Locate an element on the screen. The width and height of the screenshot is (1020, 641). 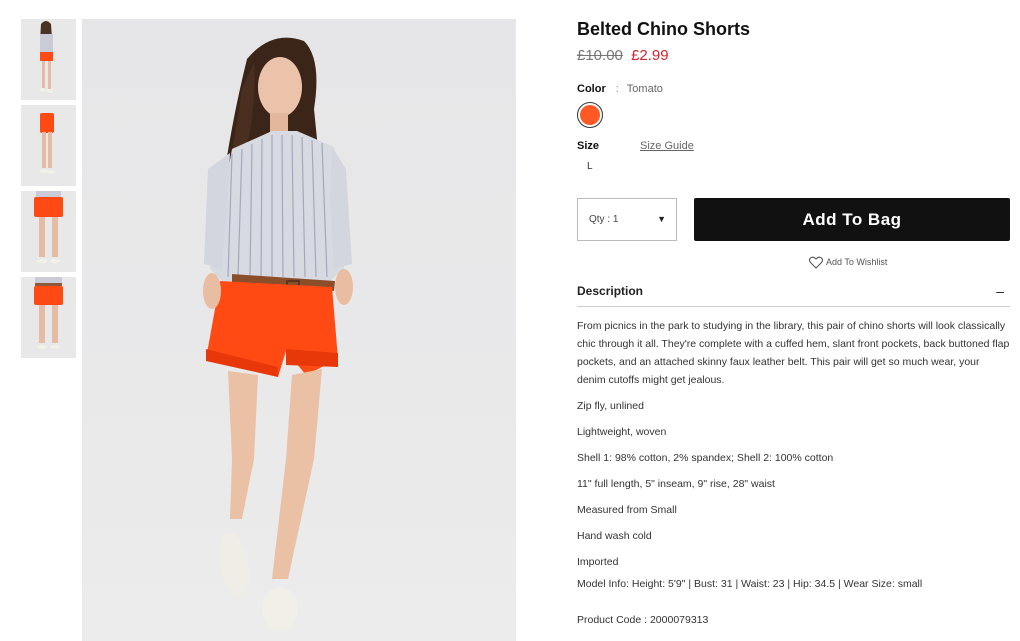
detail-item: Lightweight, woven is located at coordinates (622, 432).